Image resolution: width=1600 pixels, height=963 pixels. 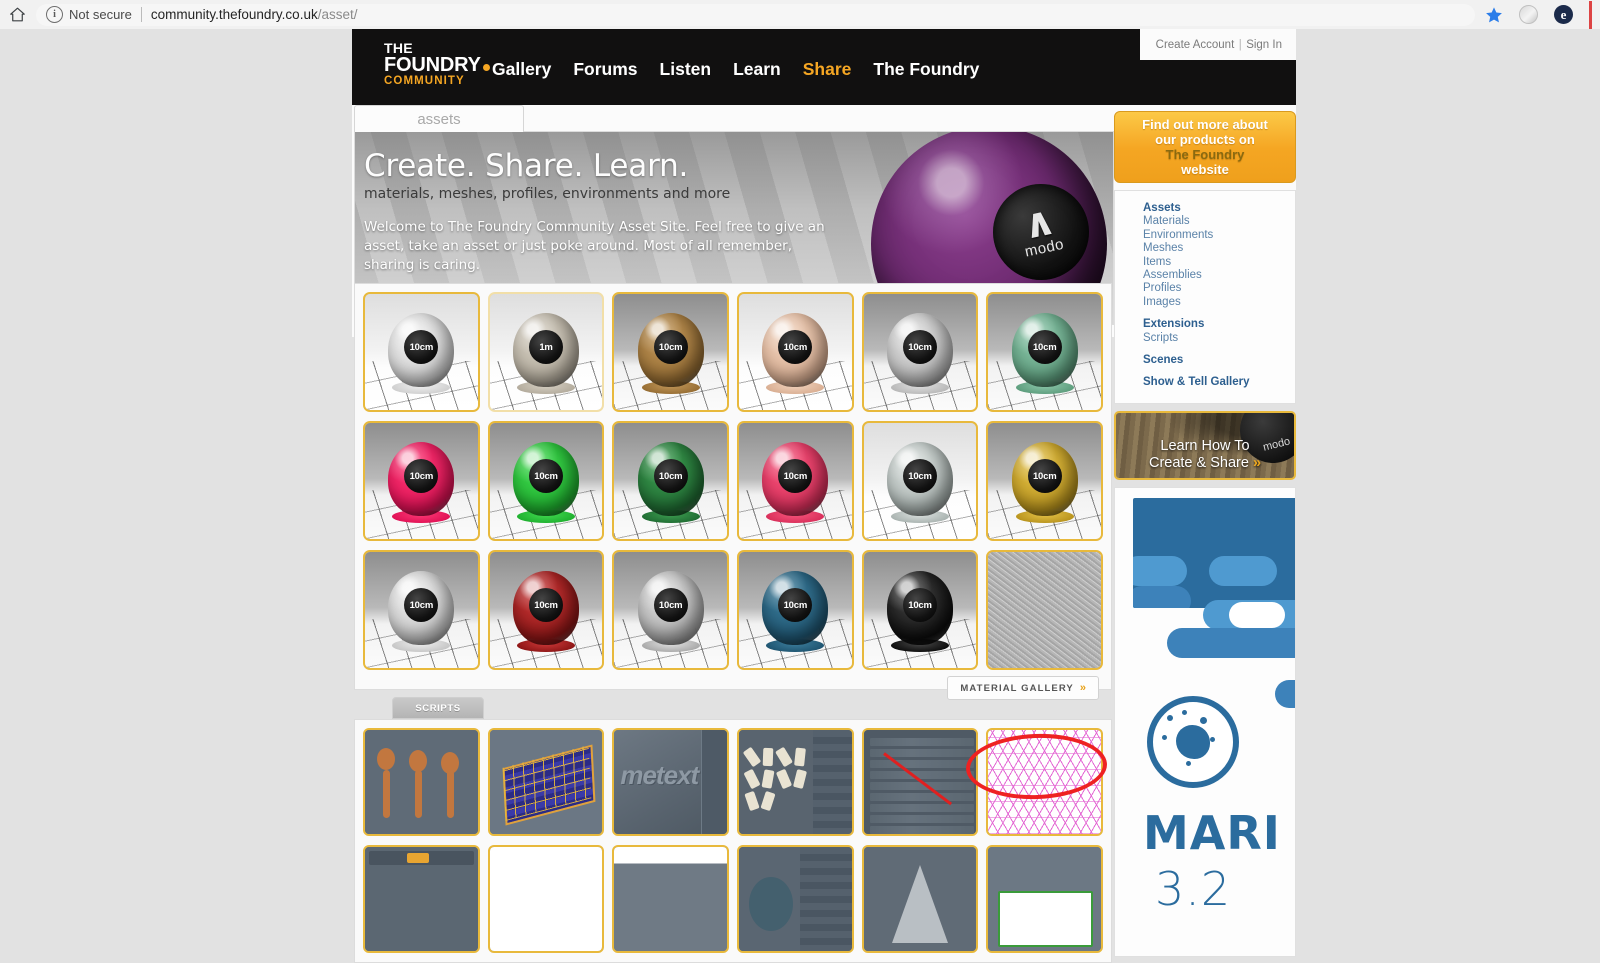 What do you see at coordinates (1023, 688) in the screenshot?
I see `material-gallery-button: MATERIAL GALLERY »` at bounding box center [1023, 688].